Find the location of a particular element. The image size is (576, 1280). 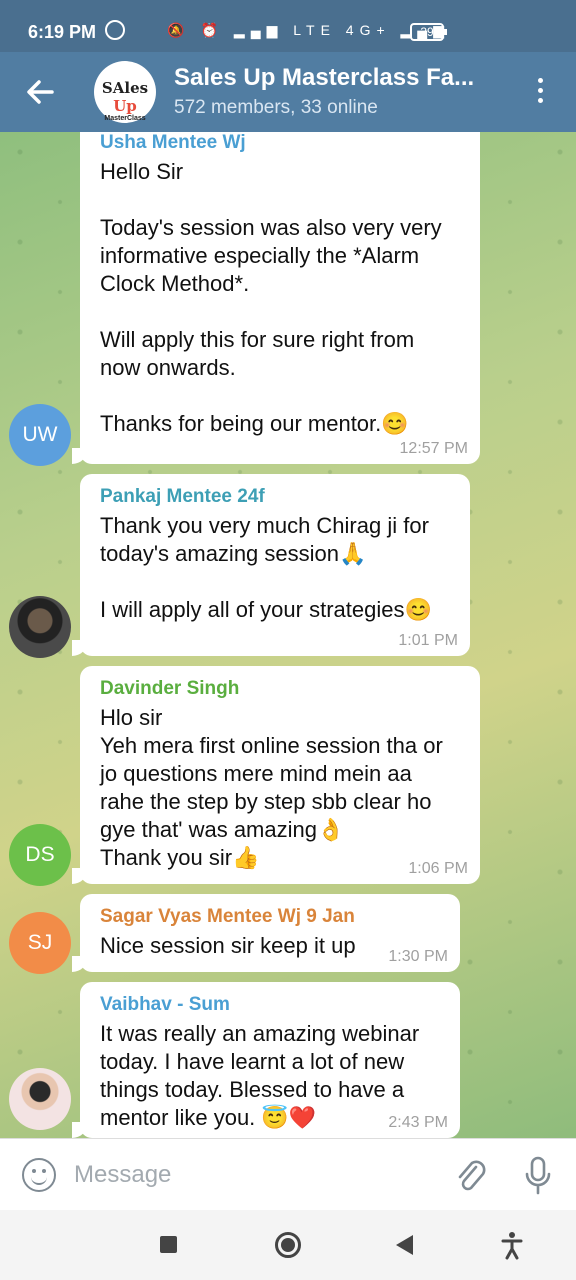

group-logo-text: SAles Up is located at coordinates (125, 97).